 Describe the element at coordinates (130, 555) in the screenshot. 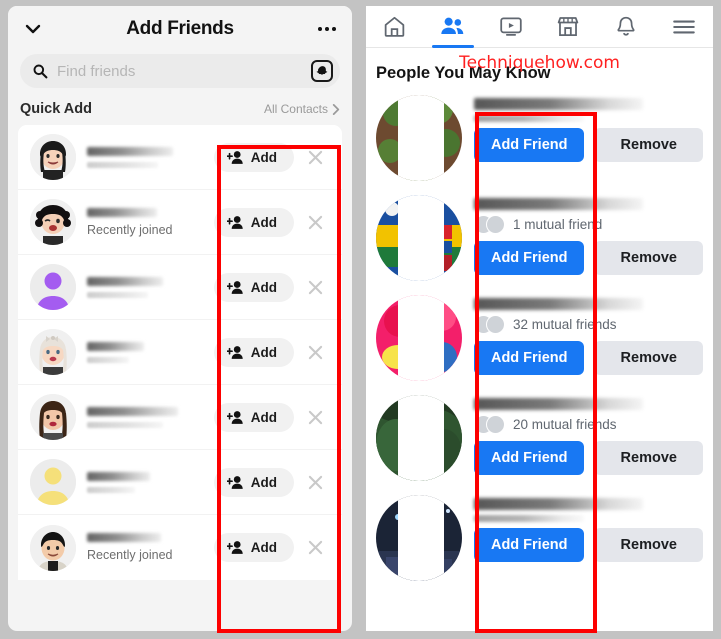

I see `row-subnote: Recently joined` at that location.